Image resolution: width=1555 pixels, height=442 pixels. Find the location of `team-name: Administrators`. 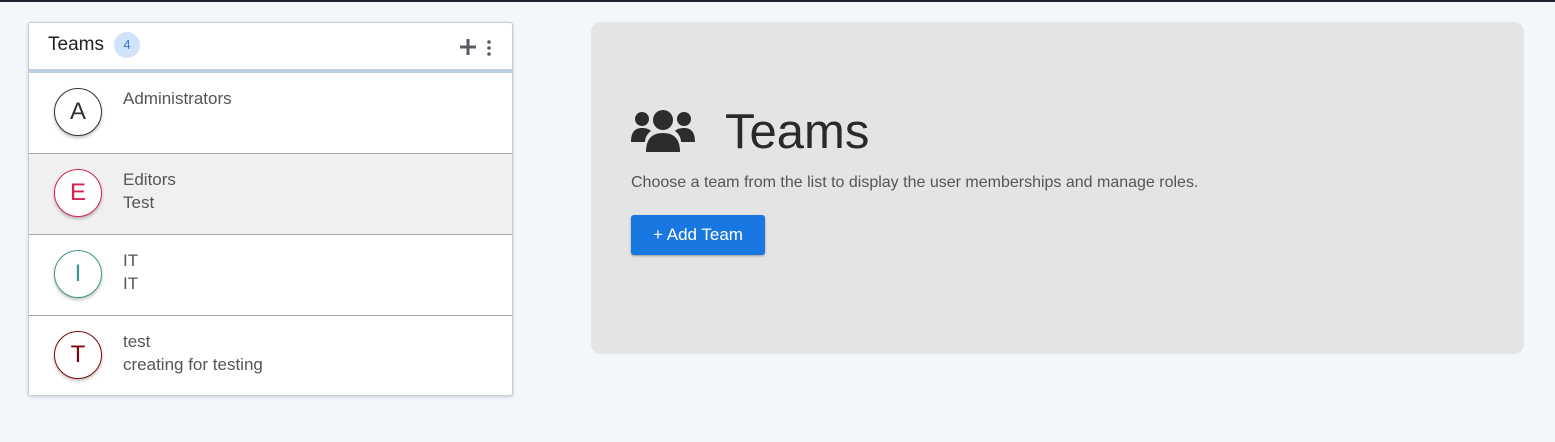

team-name: Administrators is located at coordinates (177, 98).